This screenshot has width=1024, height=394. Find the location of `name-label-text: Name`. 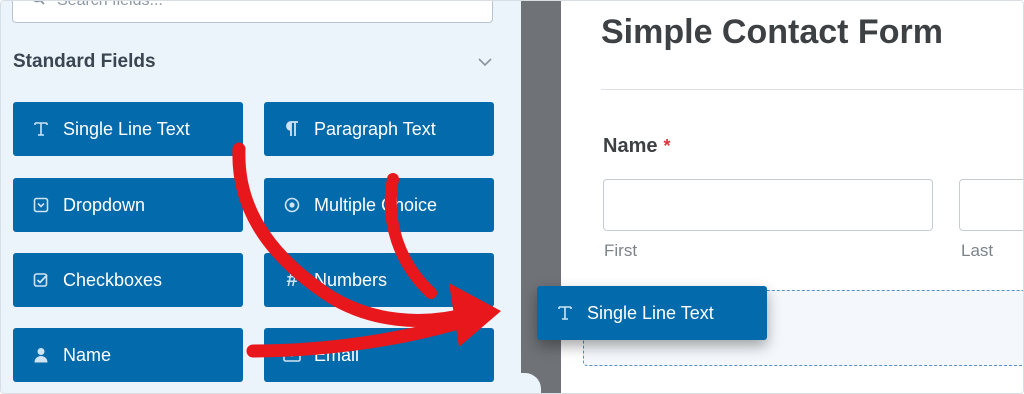

name-label-text: Name is located at coordinates (630, 146).